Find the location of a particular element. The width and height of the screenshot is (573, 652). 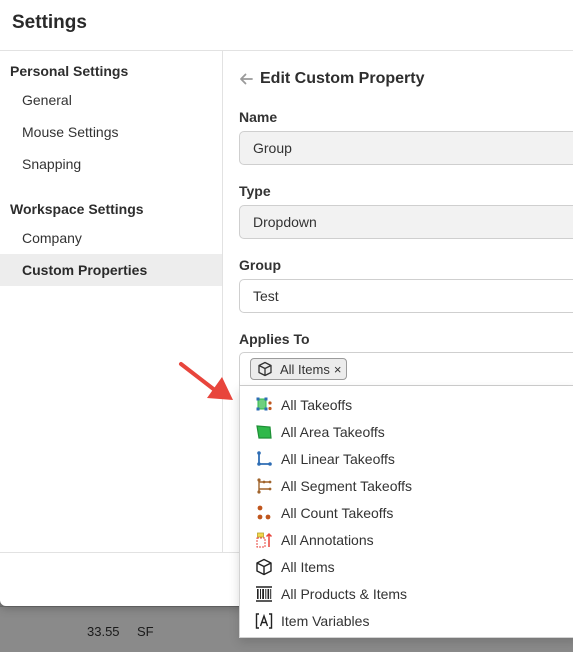

applies-to-label: Applies To is located at coordinates (274, 339).